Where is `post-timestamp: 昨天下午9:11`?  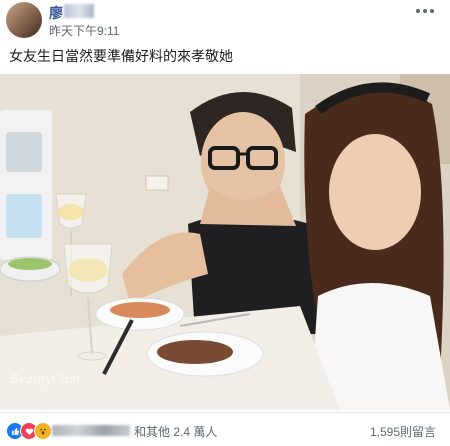
post-timestamp: 昨天下午9:11 is located at coordinates (84, 30).